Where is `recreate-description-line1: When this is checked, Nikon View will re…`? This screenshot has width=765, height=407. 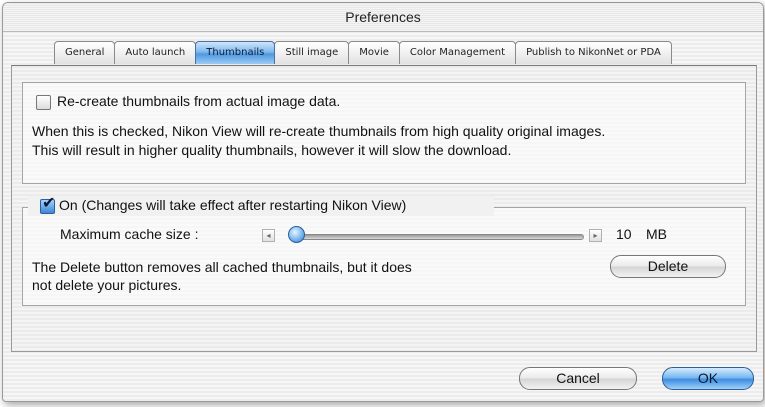
recreate-description-line1: When this is checked, Nikon View will re… is located at coordinates (319, 131).